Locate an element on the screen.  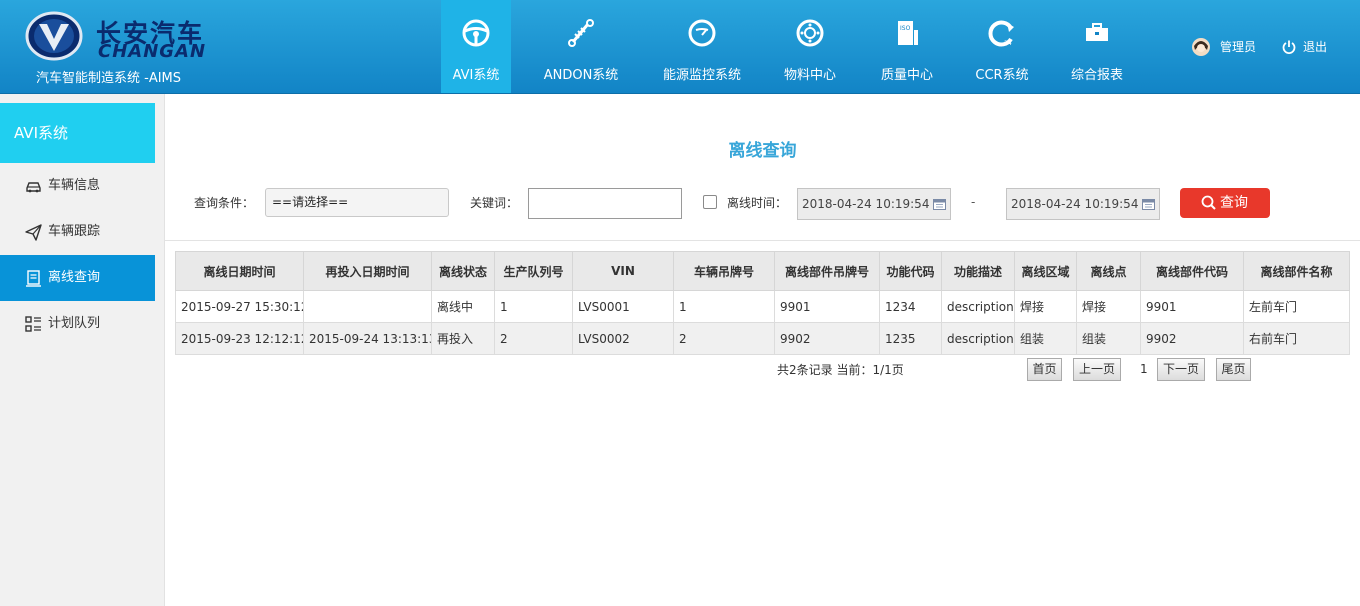
table-cell: 9902 is located at coordinates (1192, 338).